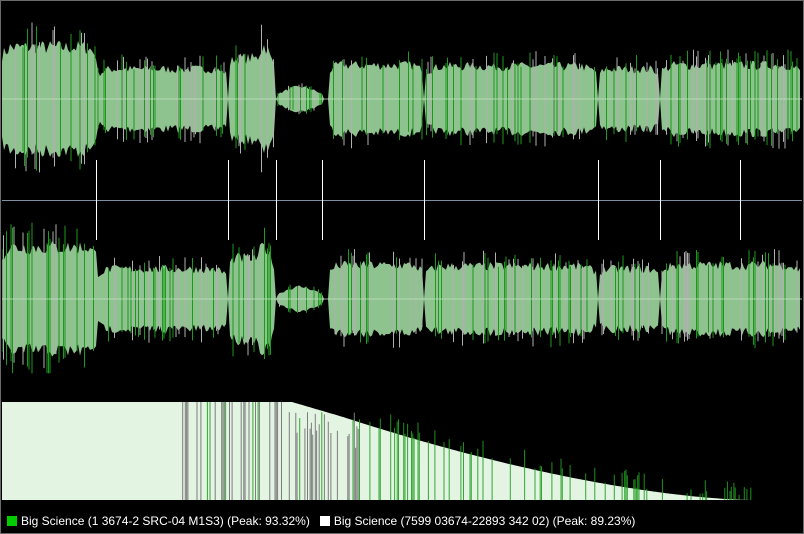  What do you see at coordinates (12, 520) in the screenshot?
I see `legend-swatch-green` at bounding box center [12, 520].